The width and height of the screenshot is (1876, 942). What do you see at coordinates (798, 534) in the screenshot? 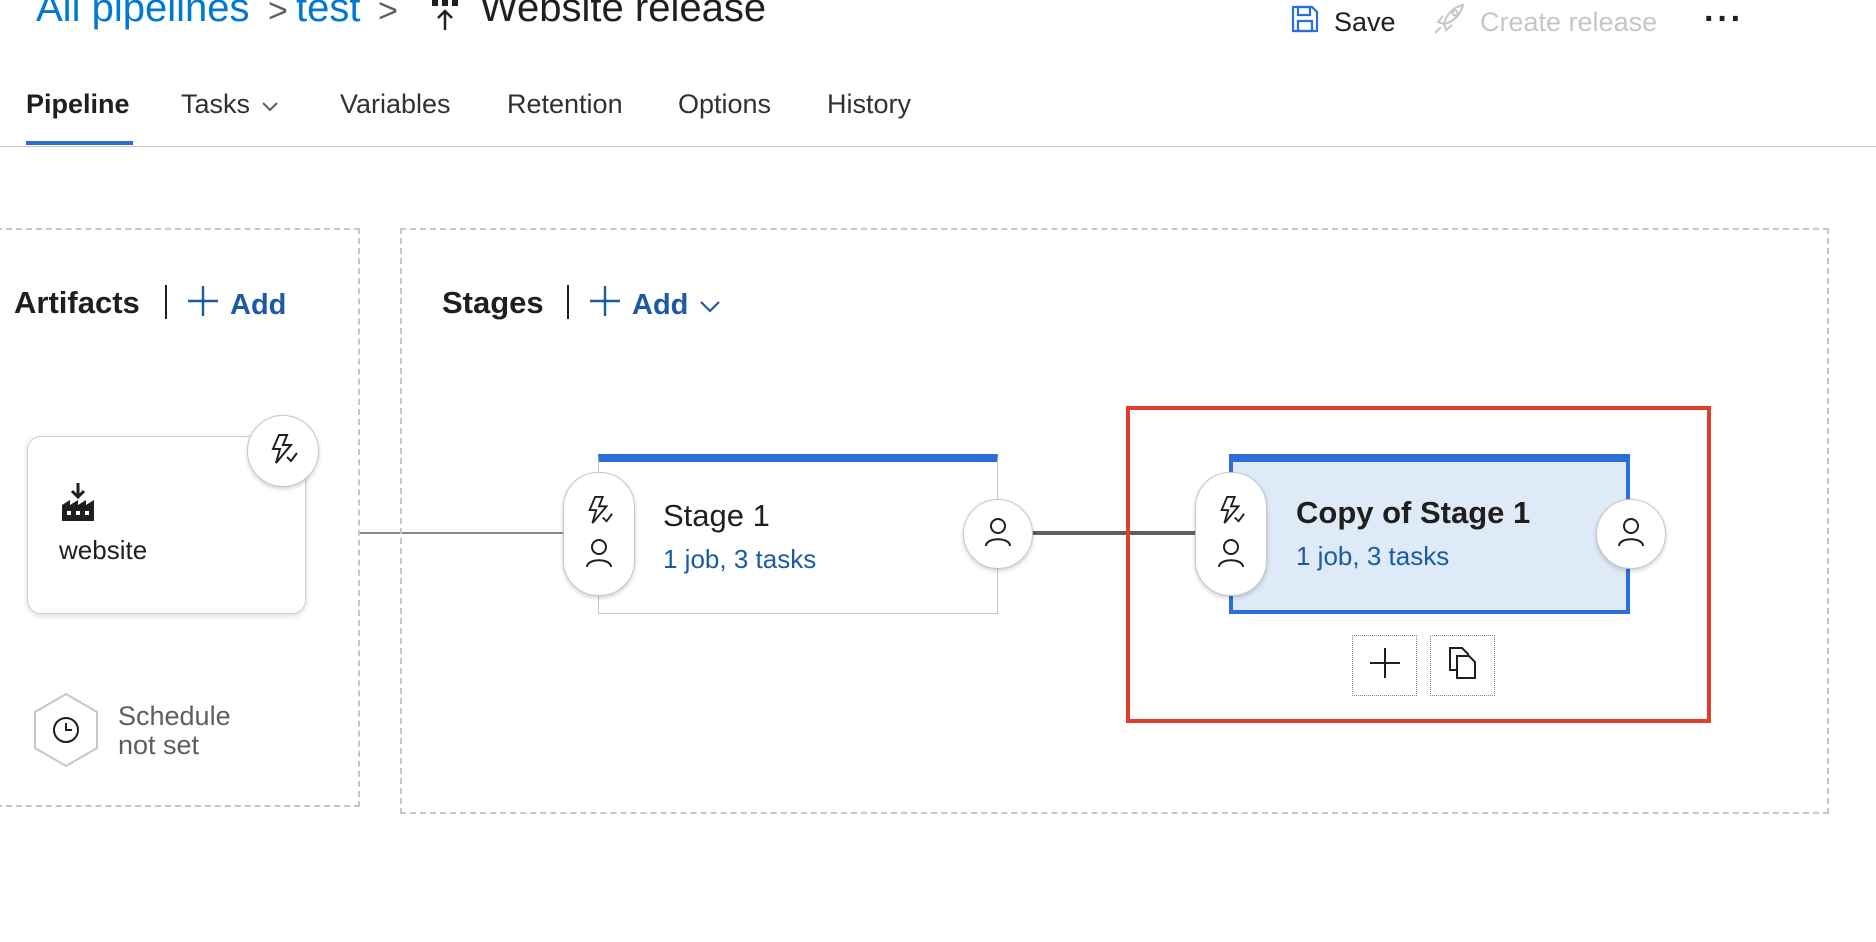
I see `stage-card-stage-1: Stage 1 1 job, 3 tasks` at bounding box center [798, 534].